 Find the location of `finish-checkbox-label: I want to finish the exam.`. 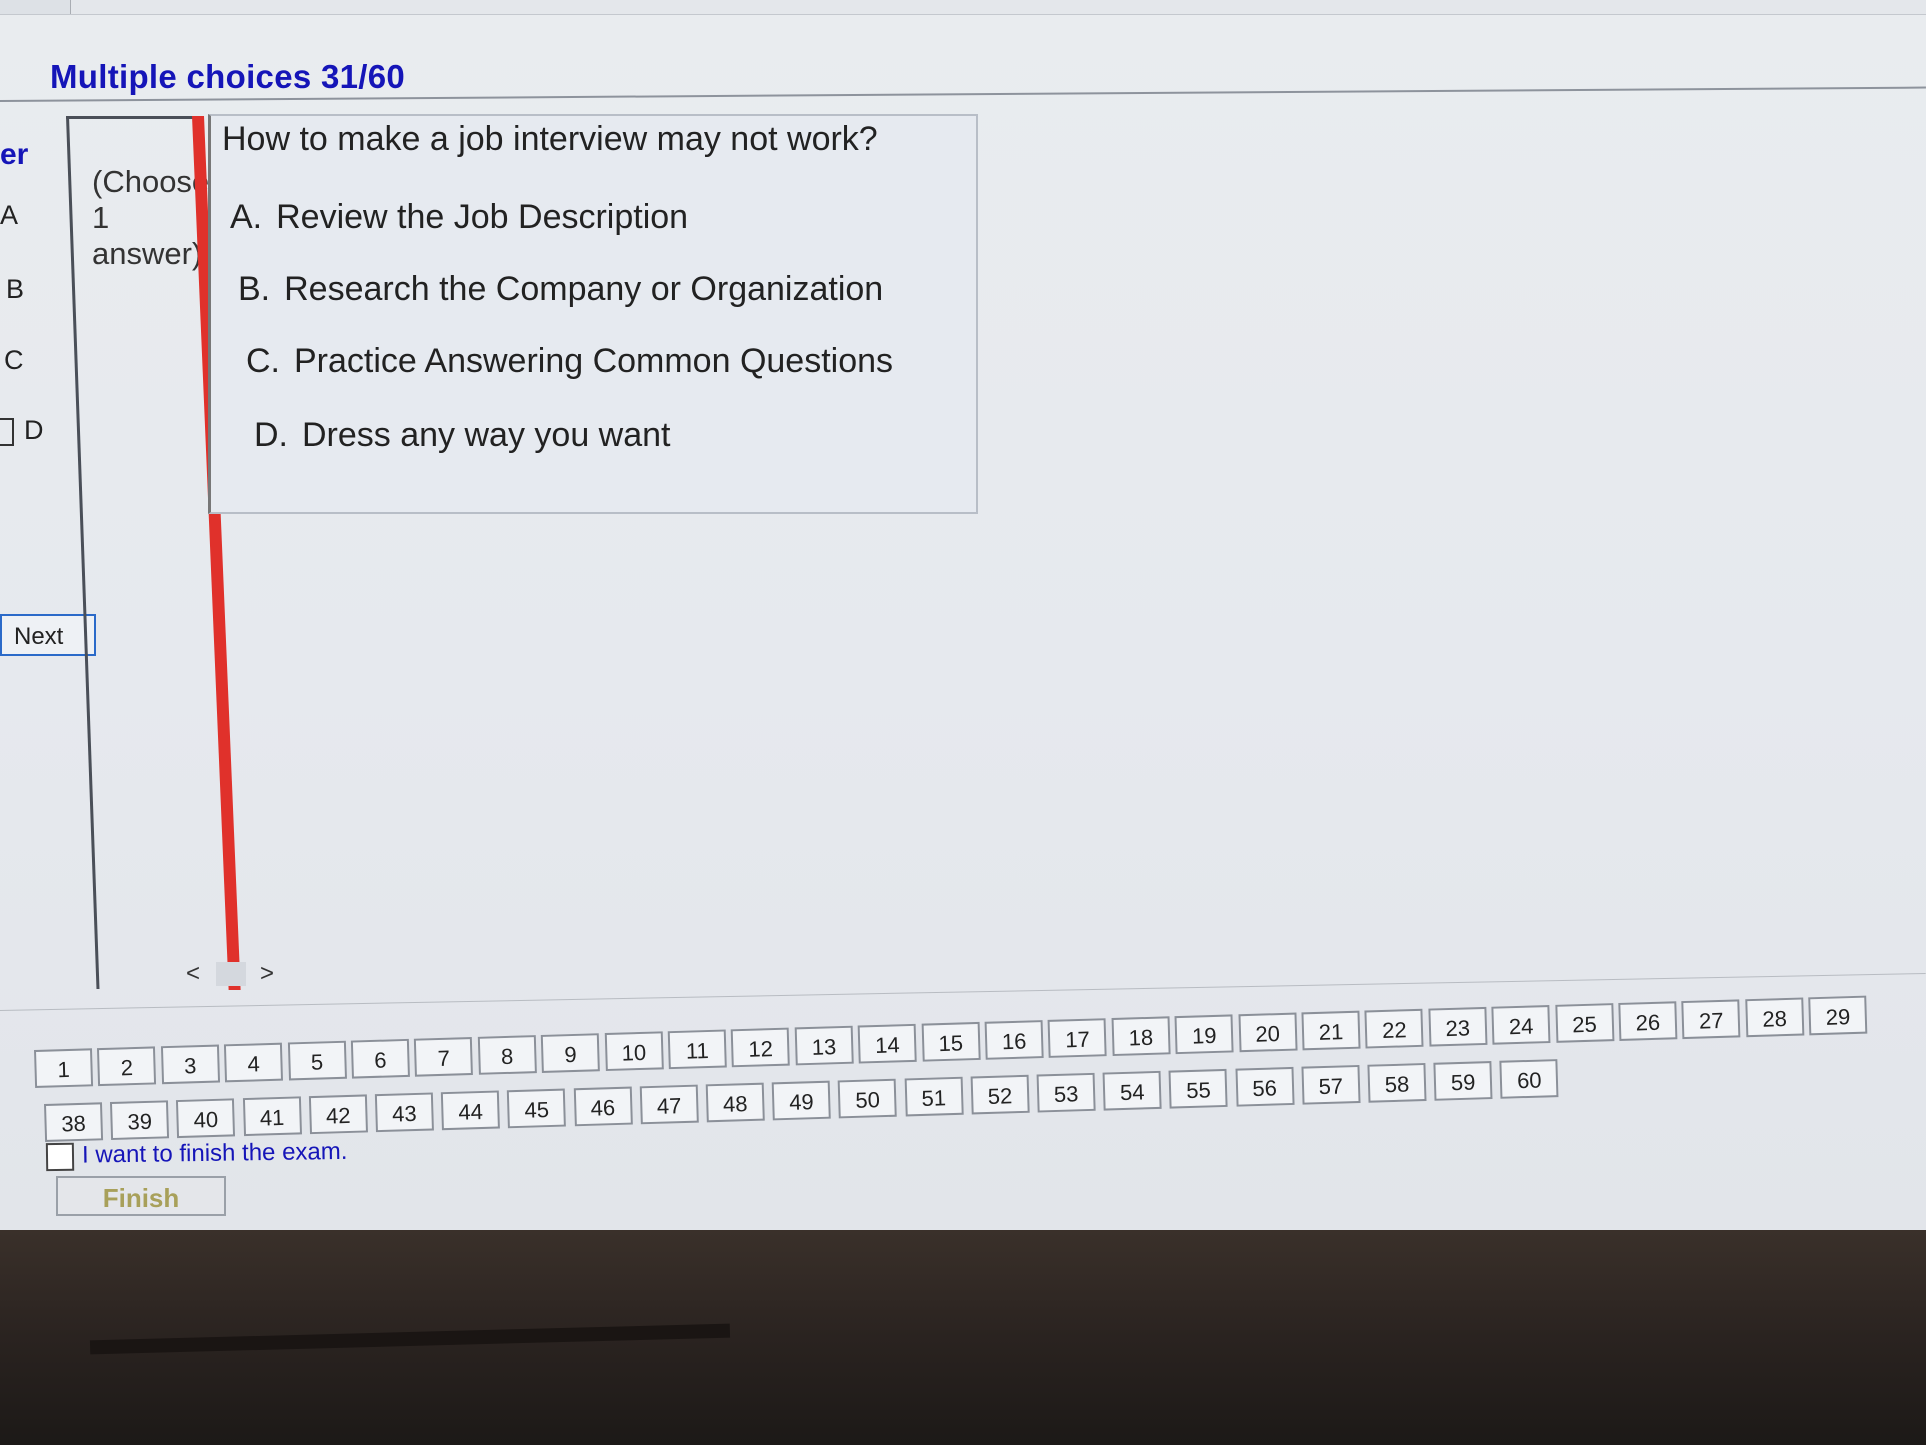

finish-checkbox-label: I want to finish the exam. is located at coordinates (214, 1153).